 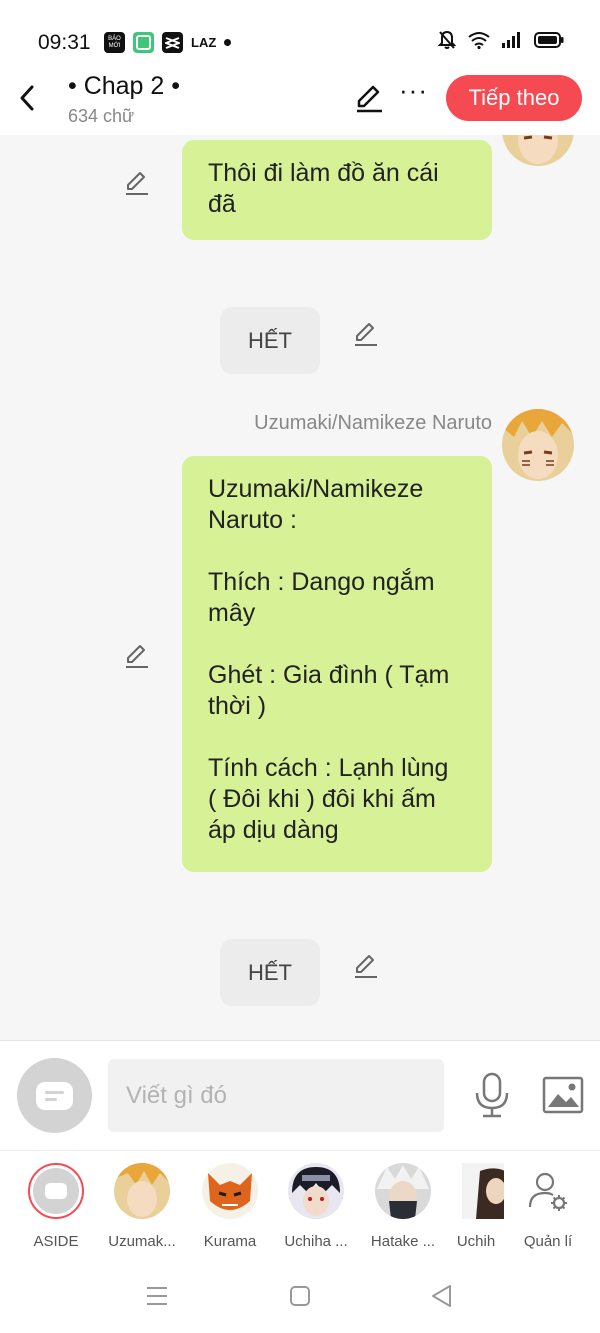 I want to click on home-icon, so click(x=300, y=1296).